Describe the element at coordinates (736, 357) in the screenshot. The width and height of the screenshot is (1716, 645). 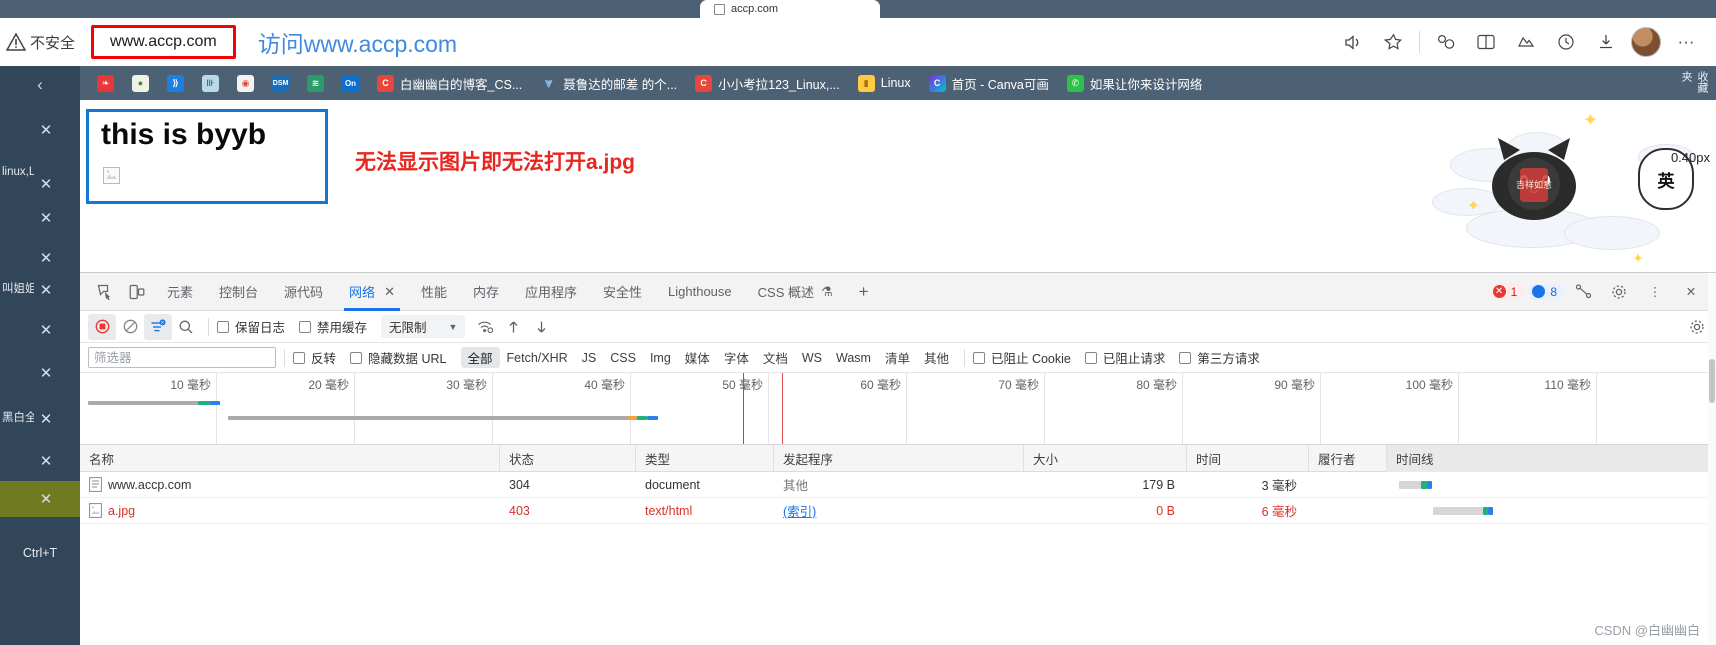
I see `filter-type-font: 字体` at that location.